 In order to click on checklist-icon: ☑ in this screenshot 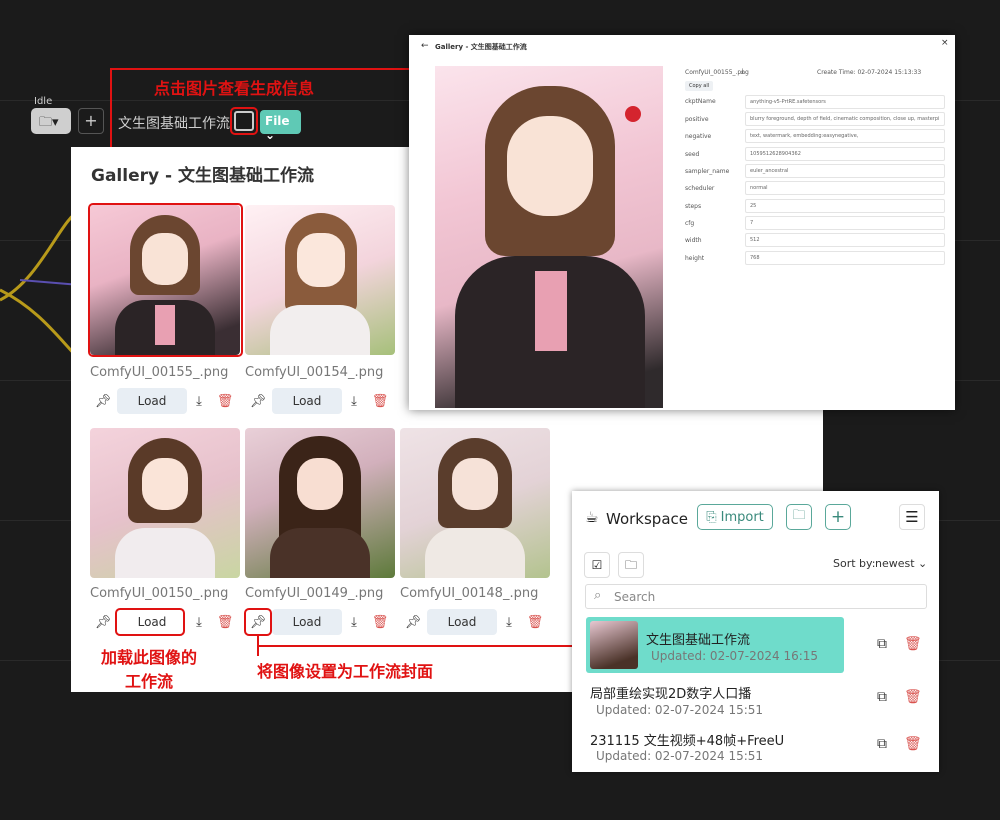, I will do `click(597, 565)`.